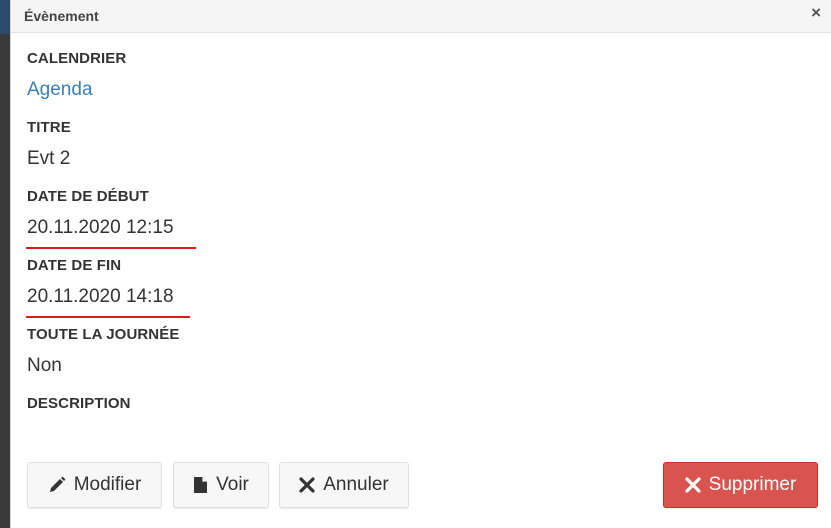 The image size is (831, 528). I want to click on file-icon, so click(200, 485).